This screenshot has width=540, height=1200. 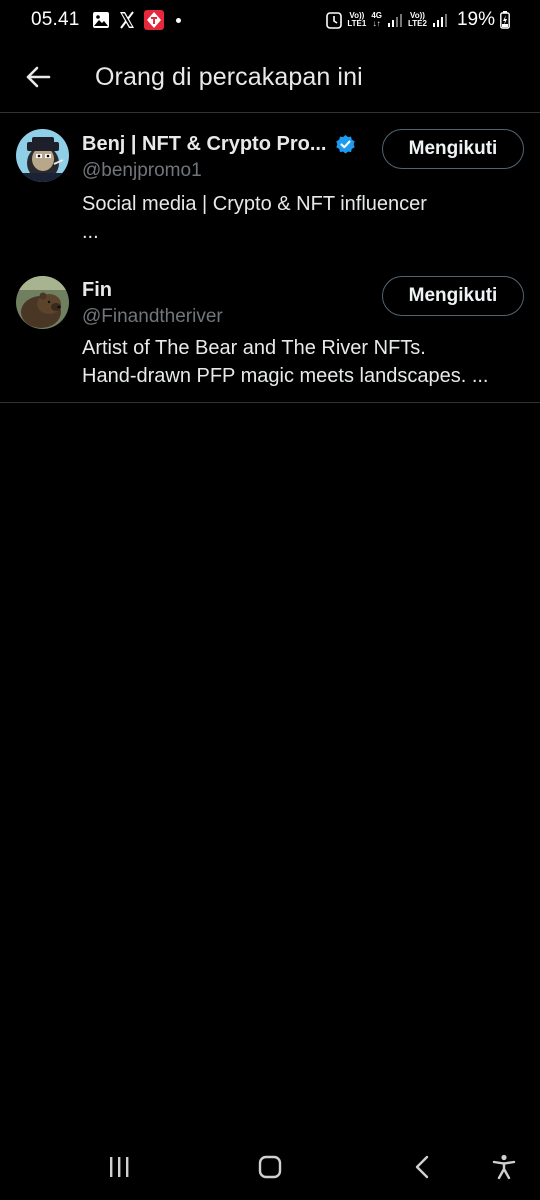 I want to click on system-nav-bar, so click(x=270, y=1168).